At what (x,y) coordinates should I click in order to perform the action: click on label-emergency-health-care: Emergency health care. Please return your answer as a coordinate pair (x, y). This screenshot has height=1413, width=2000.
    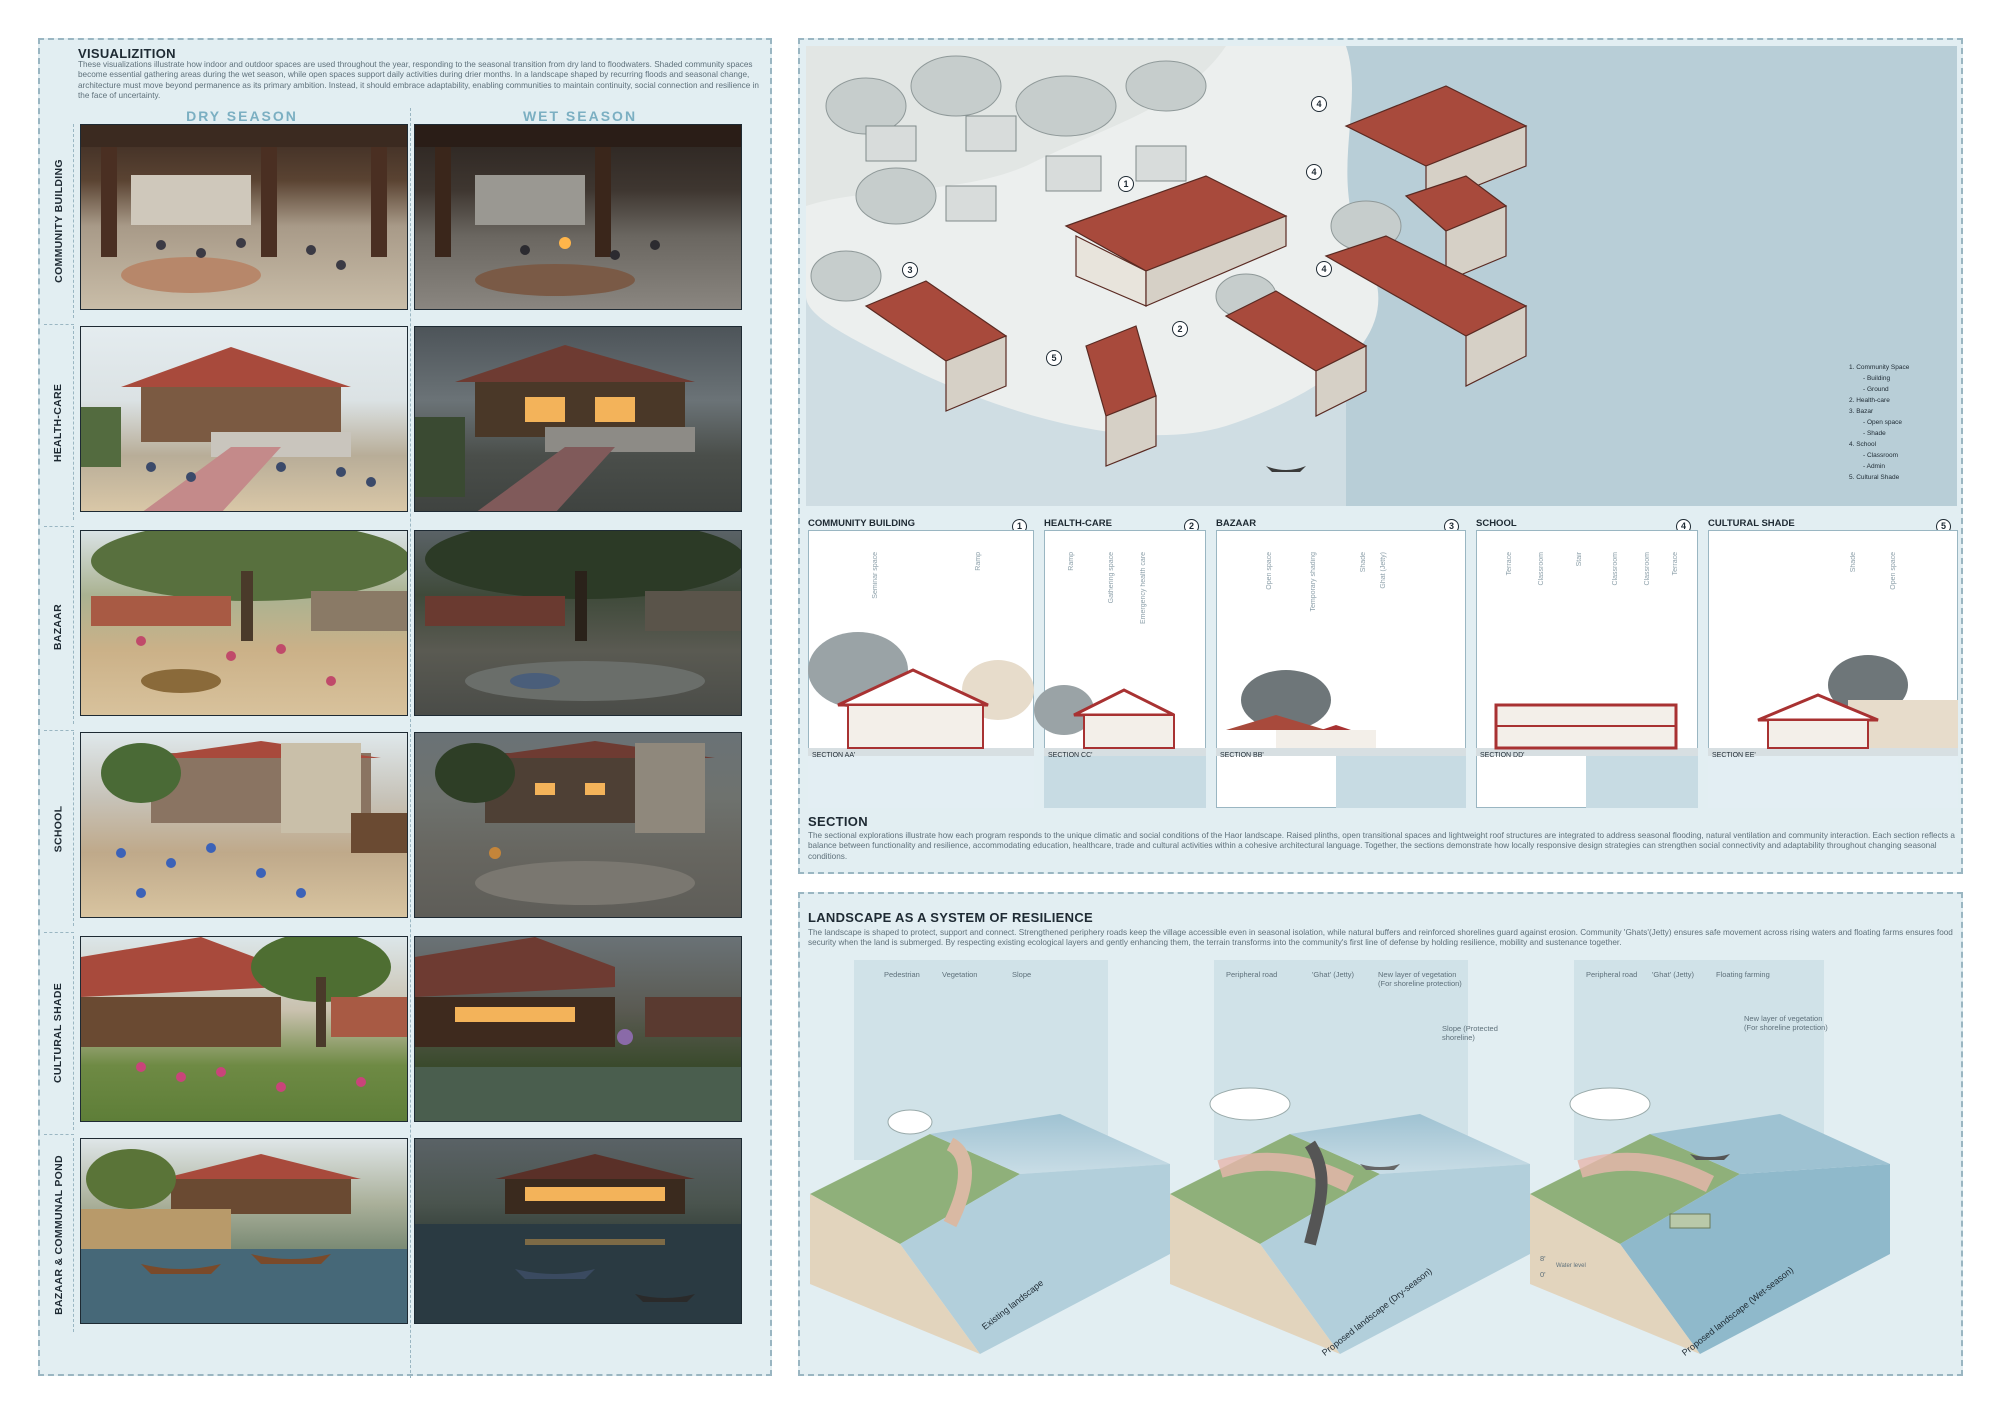
    Looking at the image, I should click on (1143, 588).